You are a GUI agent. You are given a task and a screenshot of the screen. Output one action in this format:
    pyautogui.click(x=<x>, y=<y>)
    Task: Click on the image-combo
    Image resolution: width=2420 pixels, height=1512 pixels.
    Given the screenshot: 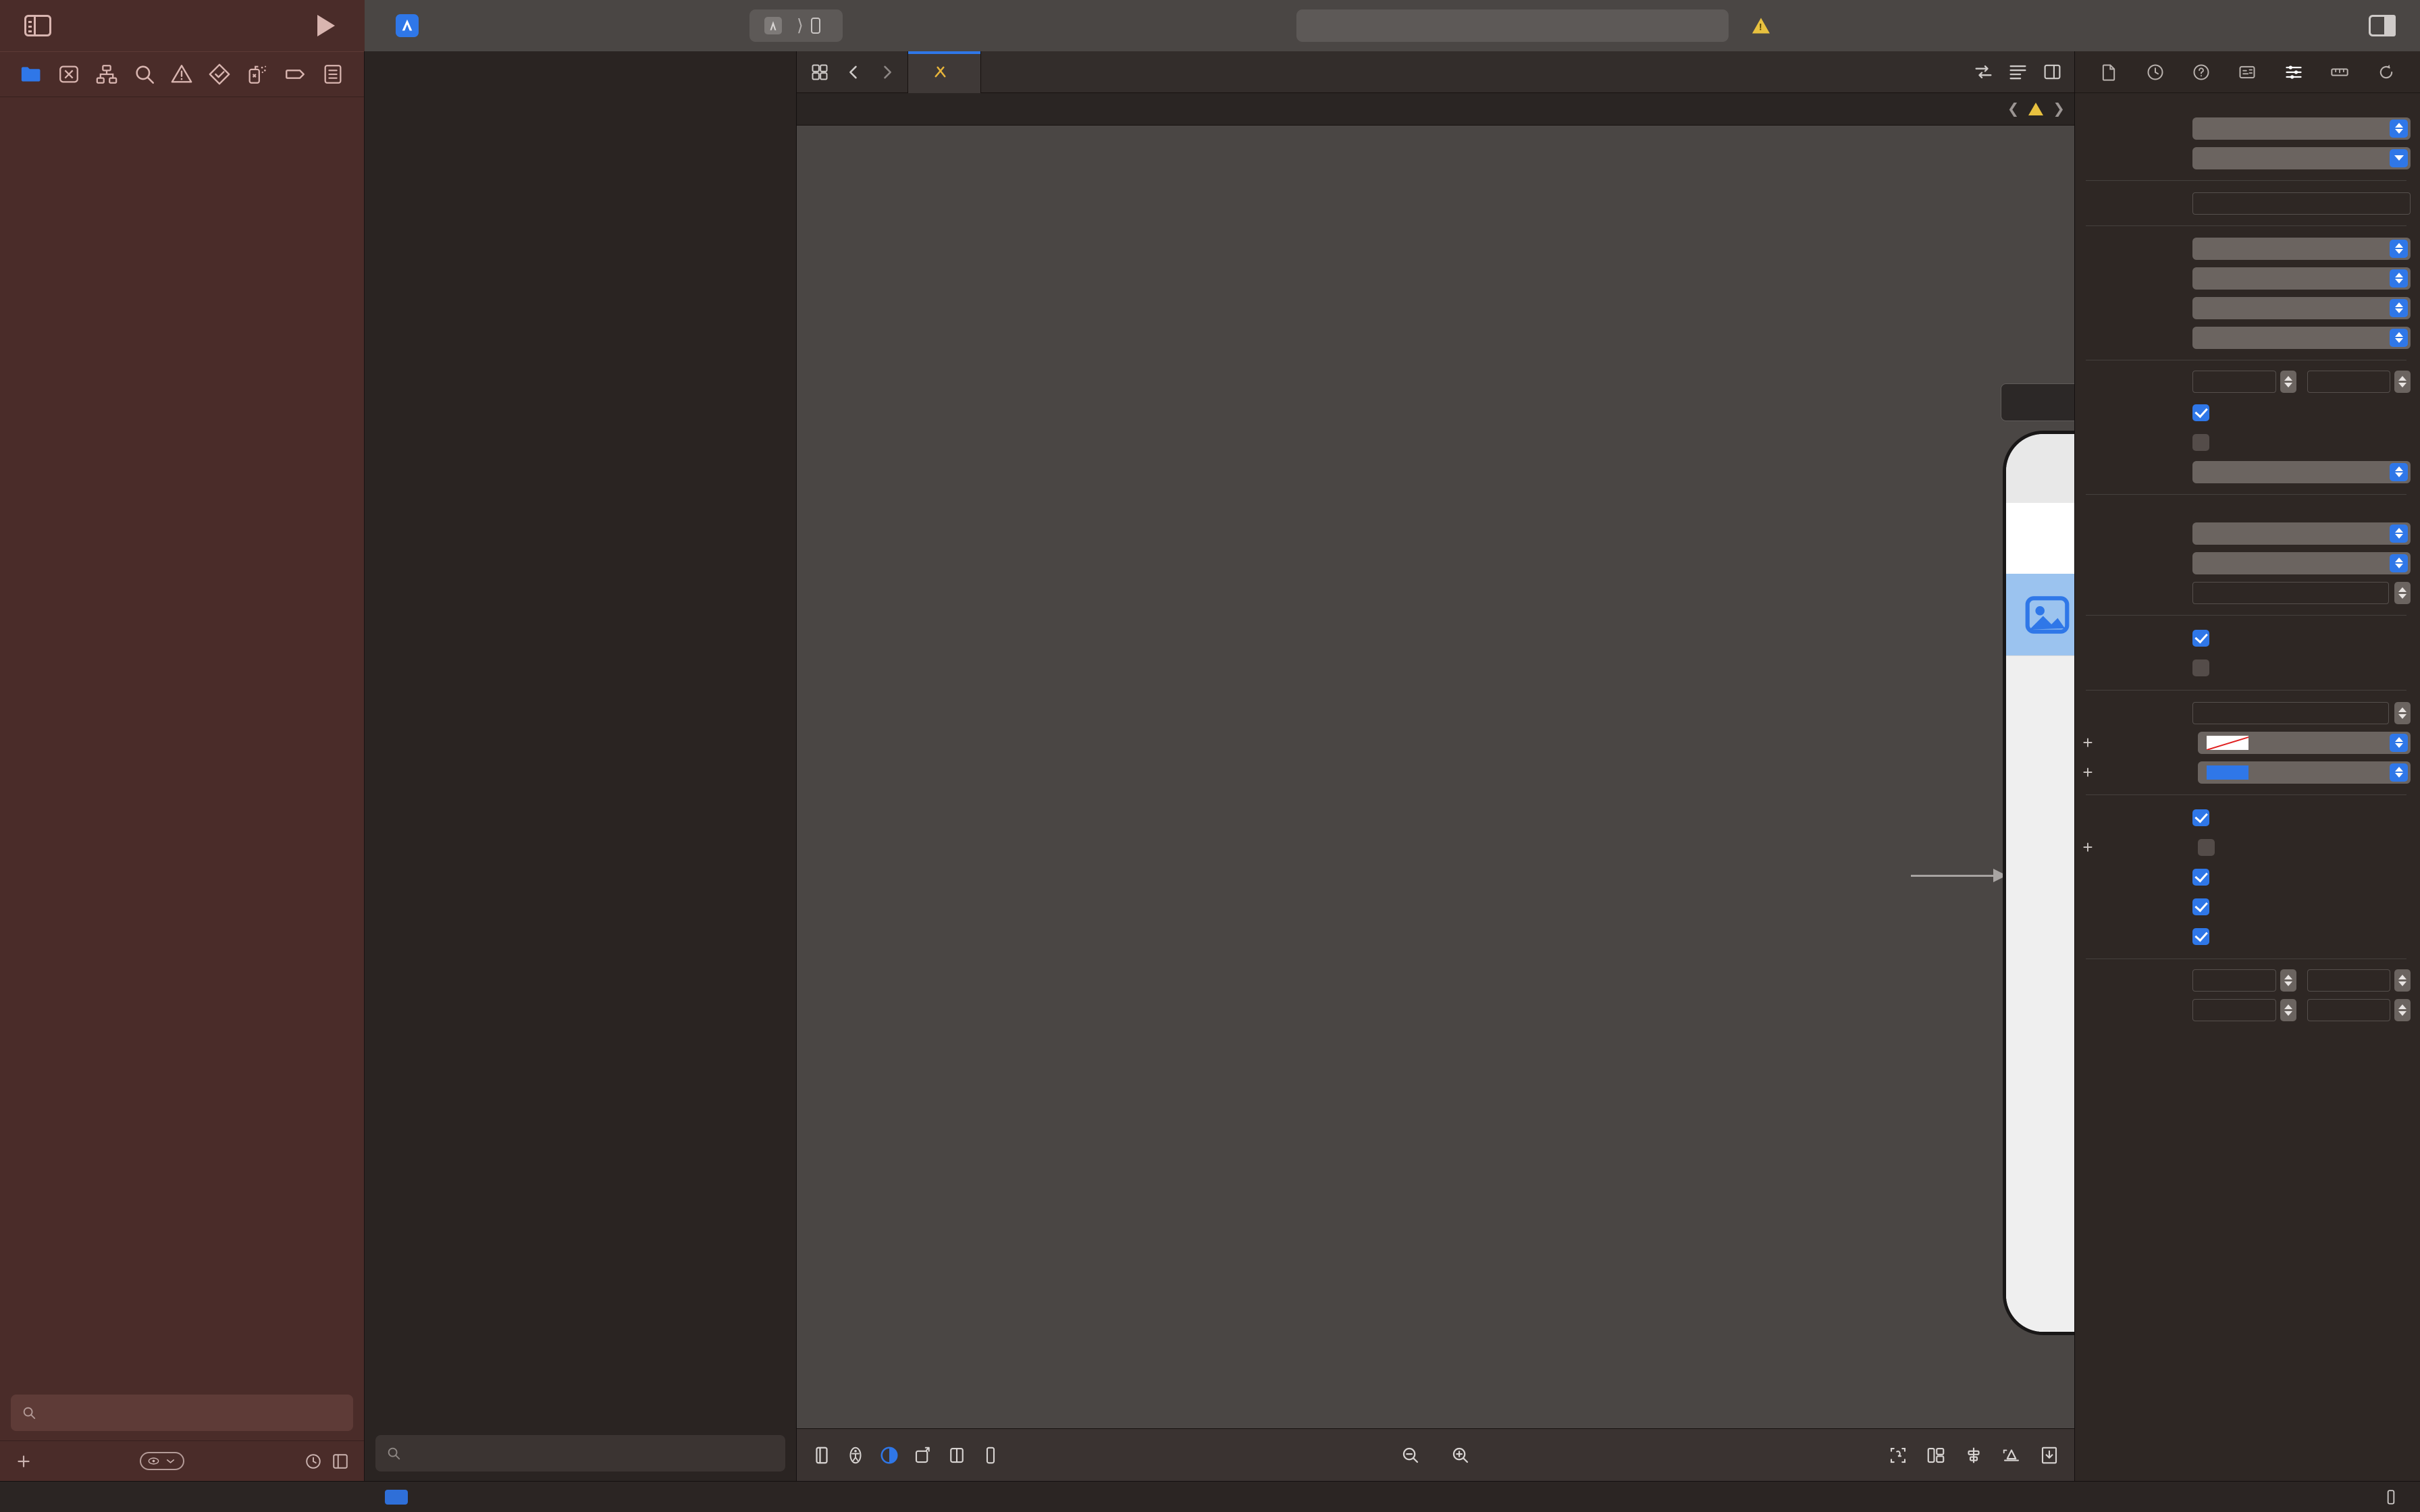 What is the action you would take?
    pyautogui.click(x=2301, y=157)
    